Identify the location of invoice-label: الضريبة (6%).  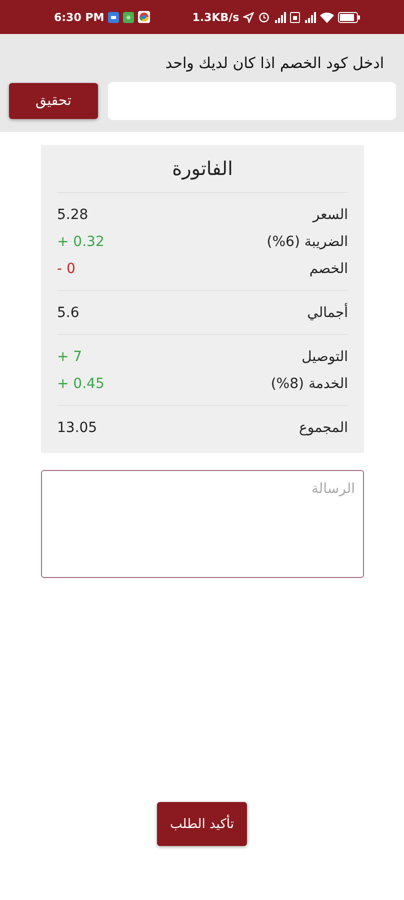
(307, 242).